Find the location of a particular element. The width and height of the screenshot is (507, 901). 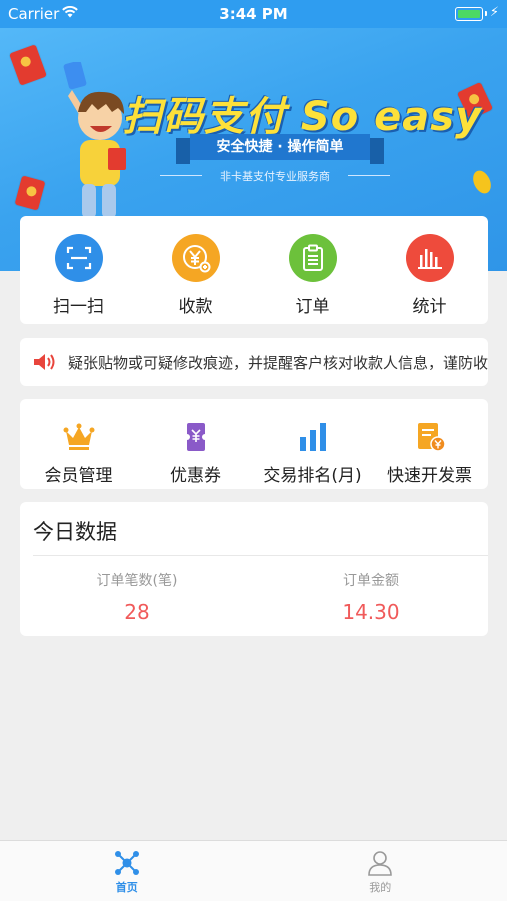

main-actions-card: 扫一扫 收款 is located at coordinates (254, 270).